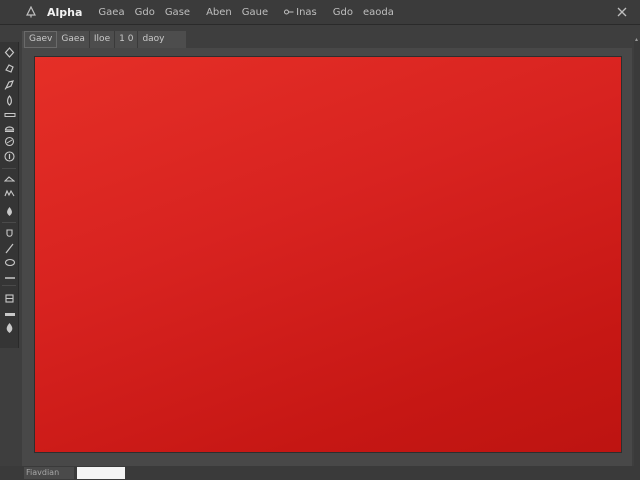 Image resolution: width=640 pixels, height=480 pixels. I want to click on menu-item-gdo-2: Gdo, so click(343, 12).